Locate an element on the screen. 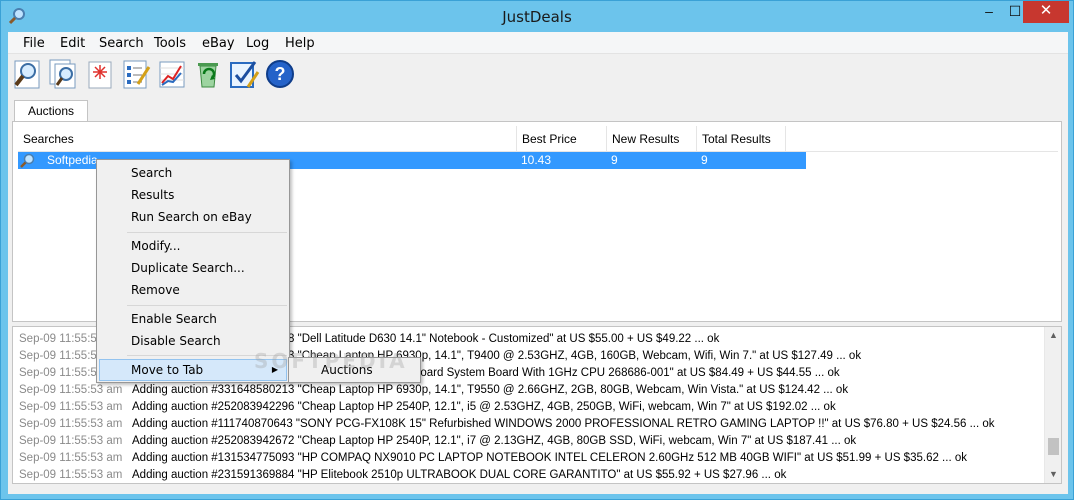  ctx-run-search-ebay: Run Search on eBay is located at coordinates (193, 217).